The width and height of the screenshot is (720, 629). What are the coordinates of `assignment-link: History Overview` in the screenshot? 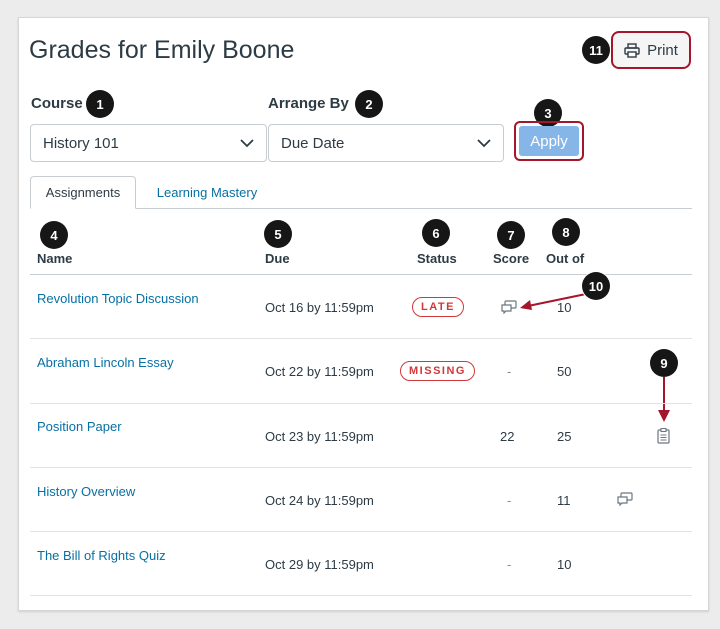 It's located at (86, 491).